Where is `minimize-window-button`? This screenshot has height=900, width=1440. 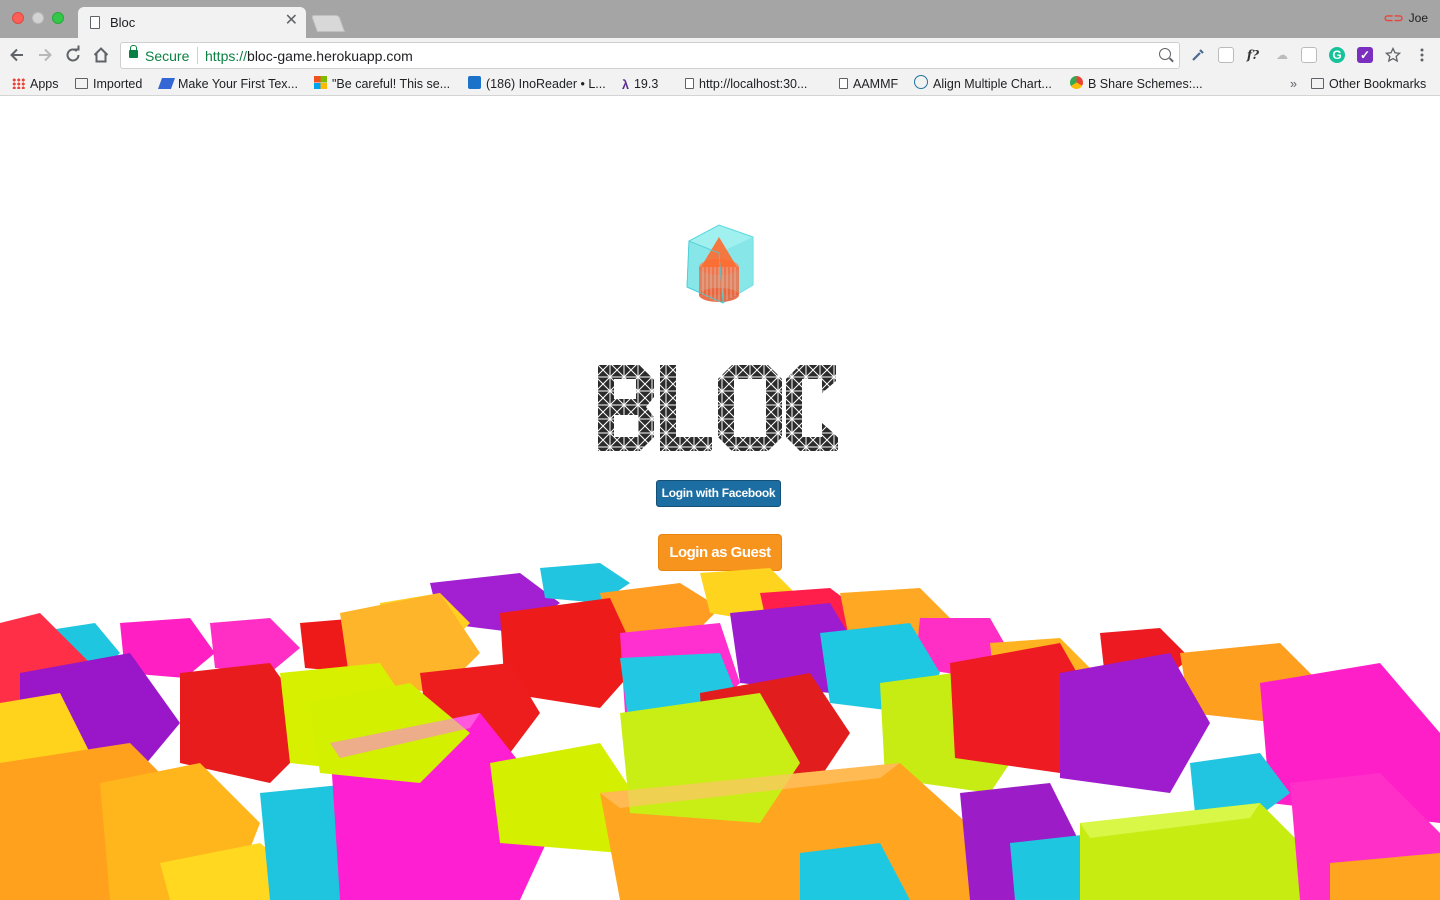 minimize-window-button is located at coordinates (38, 18).